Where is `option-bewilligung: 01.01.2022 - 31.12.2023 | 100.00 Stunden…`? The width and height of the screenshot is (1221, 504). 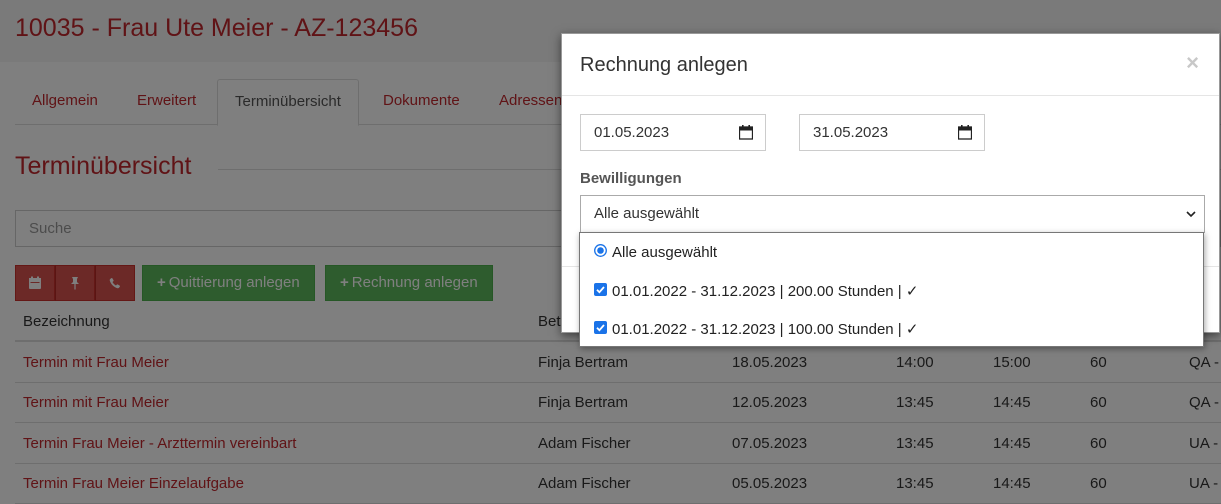 option-bewilligung: 01.01.2022 - 31.12.2023 | 100.00 Stunden… is located at coordinates (756, 329).